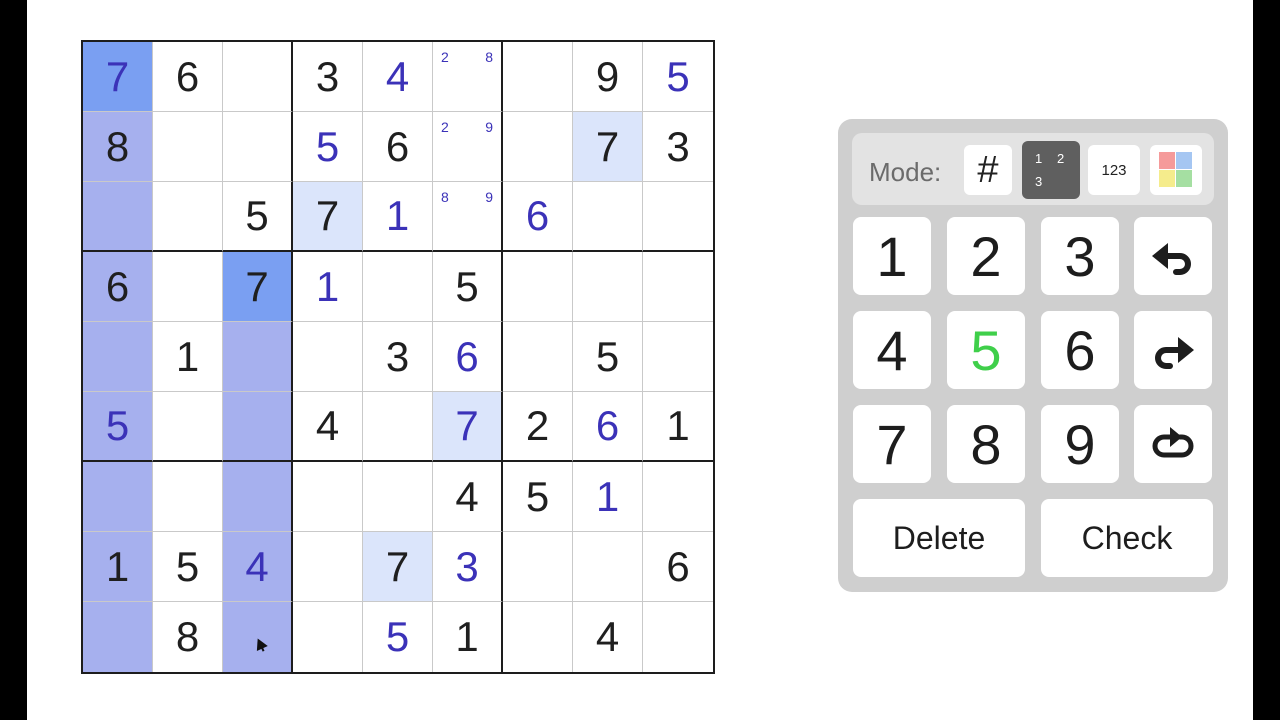  Describe the element at coordinates (468, 77) in the screenshot. I see `sudoku-cell: 28` at that location.